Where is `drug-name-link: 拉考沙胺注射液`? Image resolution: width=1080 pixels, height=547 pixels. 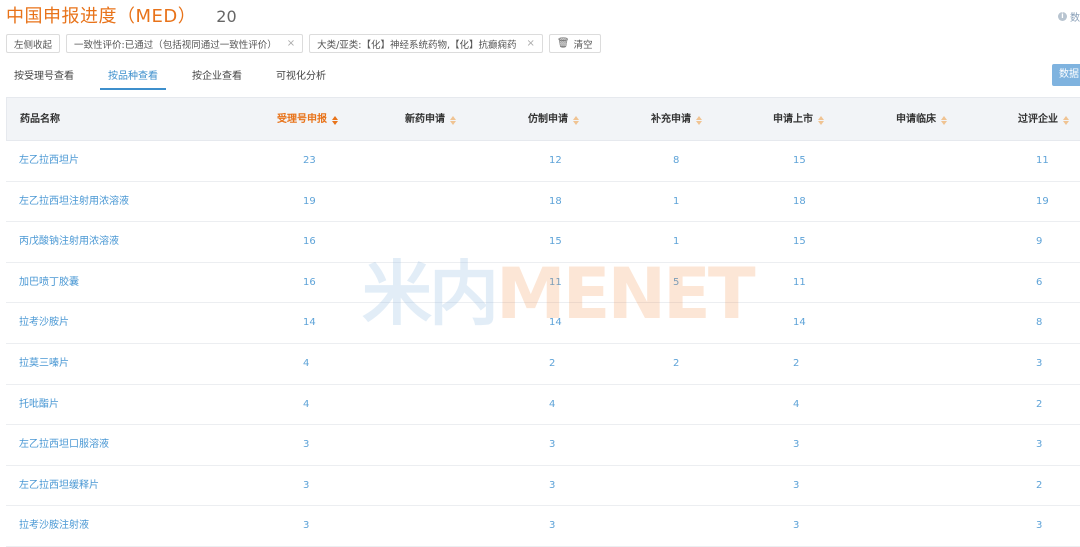
drug-name-link: 拉考沙胺注射液 is located at coordinates (54, 526).